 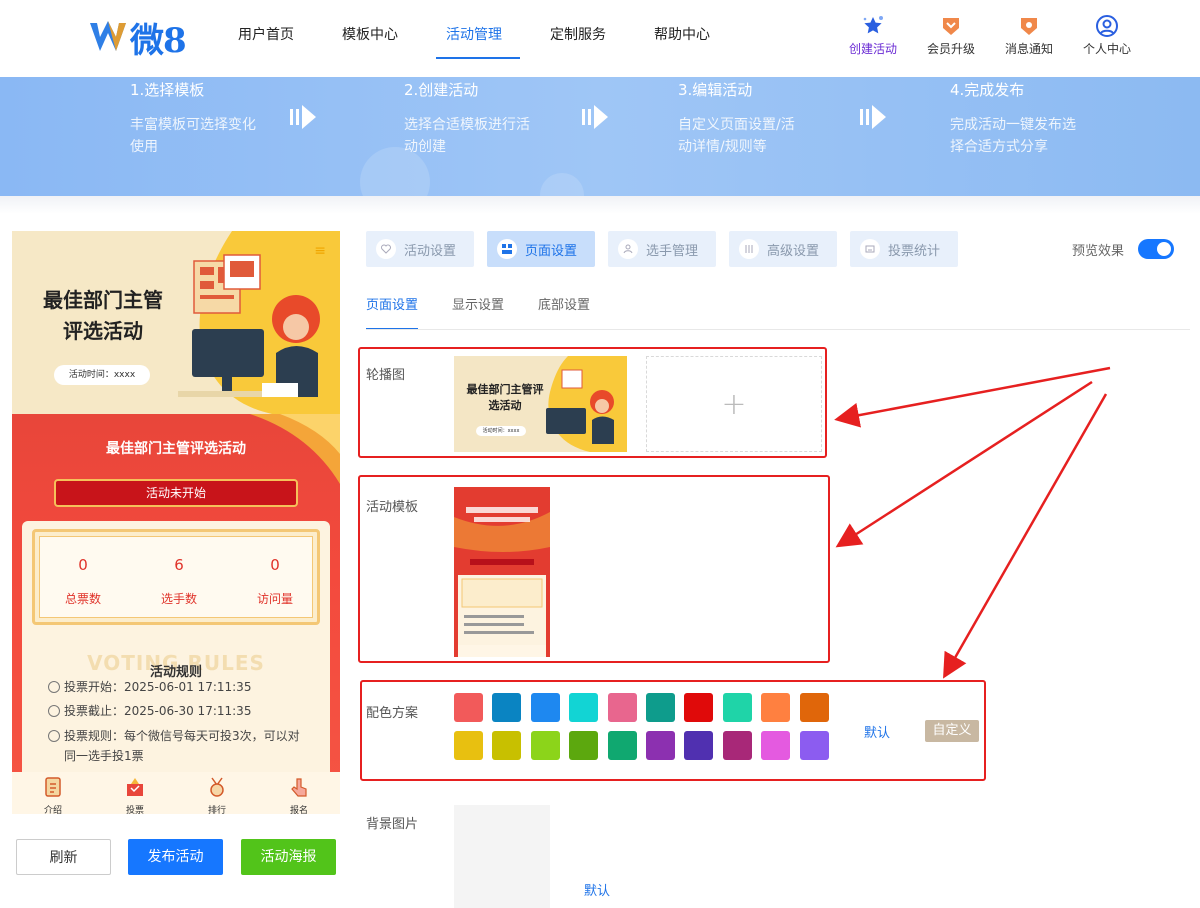 I want to click on tab-contestant-manage: 选手管理, so click(x=662, y=249).